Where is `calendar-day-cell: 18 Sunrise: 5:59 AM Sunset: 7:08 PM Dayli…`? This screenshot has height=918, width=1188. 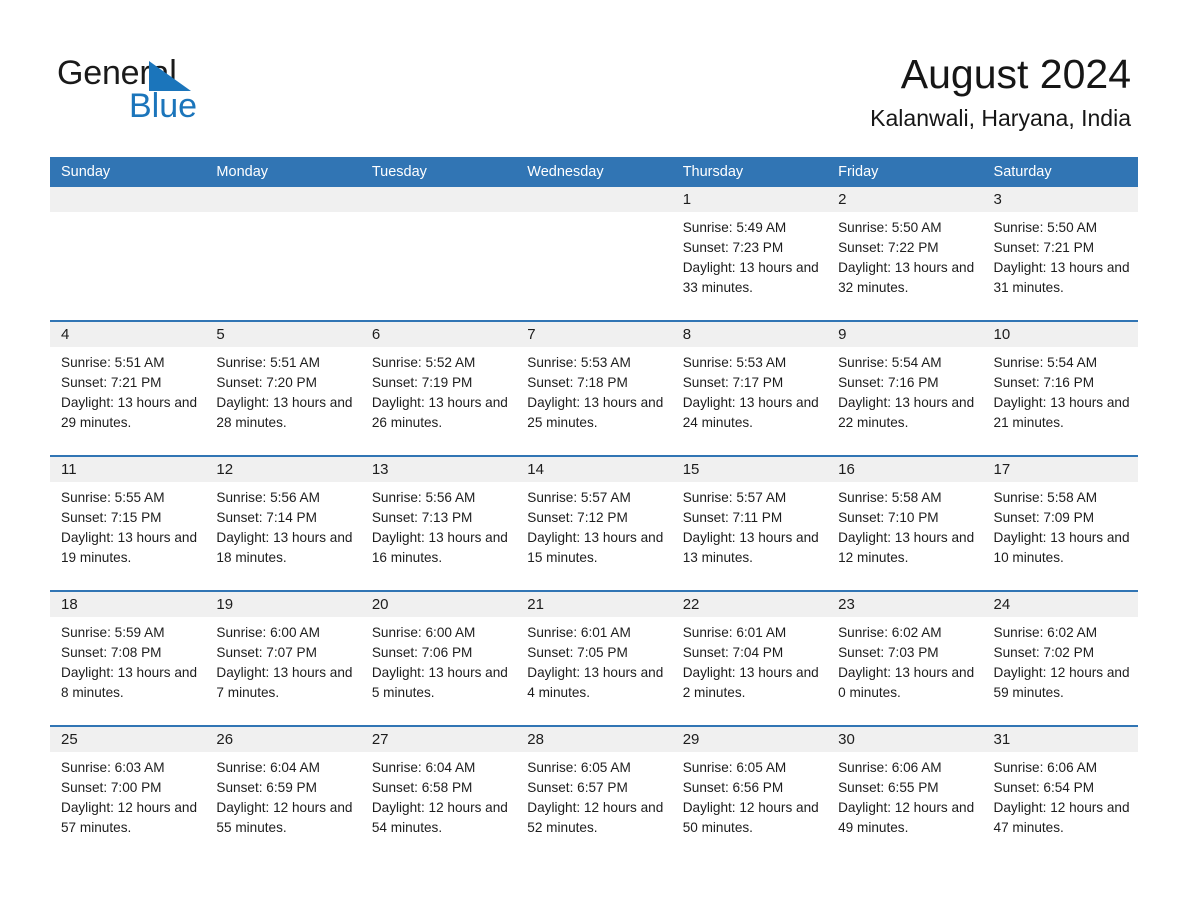 calendar-day-cell: 18 Sunrise: 5:59 AM Sunset: 7:08 PM Dayli… is located at coordinates (128, 658).